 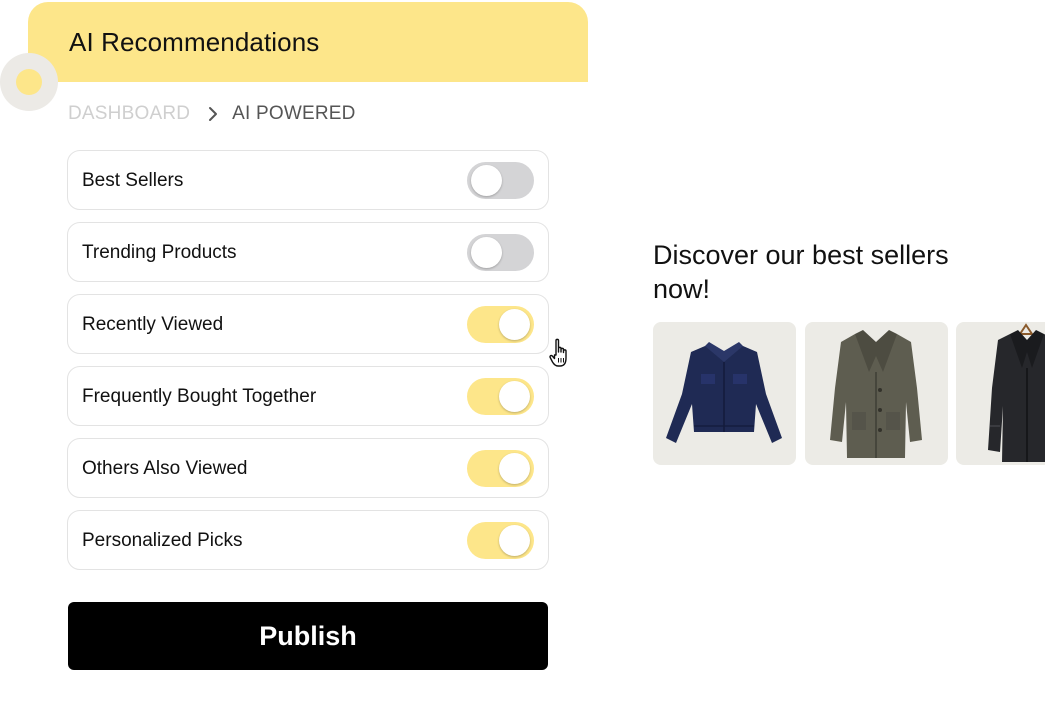 What do you see at coordinates (133, 180) in the screenshot?
I see `toggle-label: Best Sellers` at bounding box center [133, 180].